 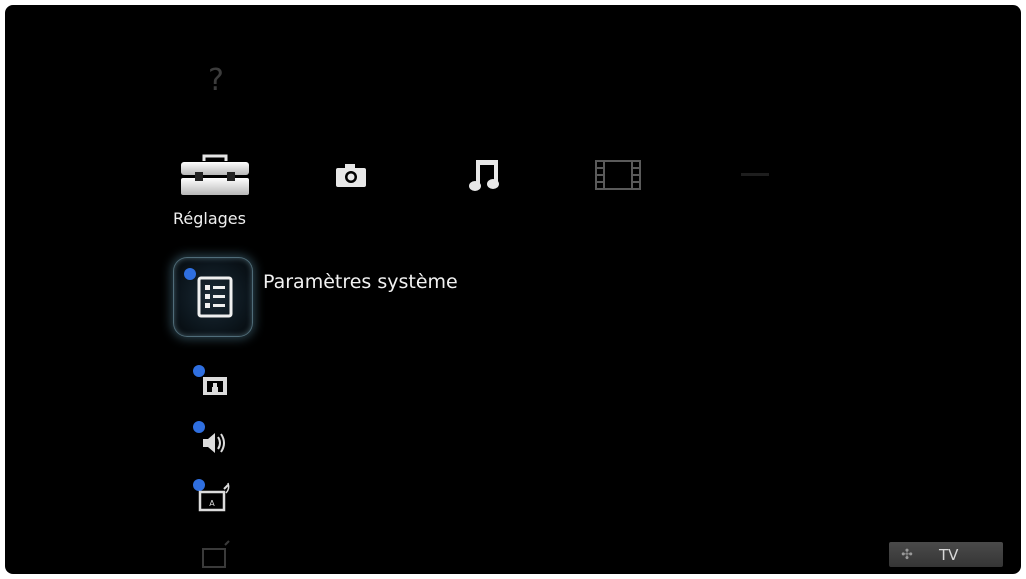 What do you see at coordinates (212, 503) in the screenshot?
I see `svg-text: A` at bounding box center [212, 503].